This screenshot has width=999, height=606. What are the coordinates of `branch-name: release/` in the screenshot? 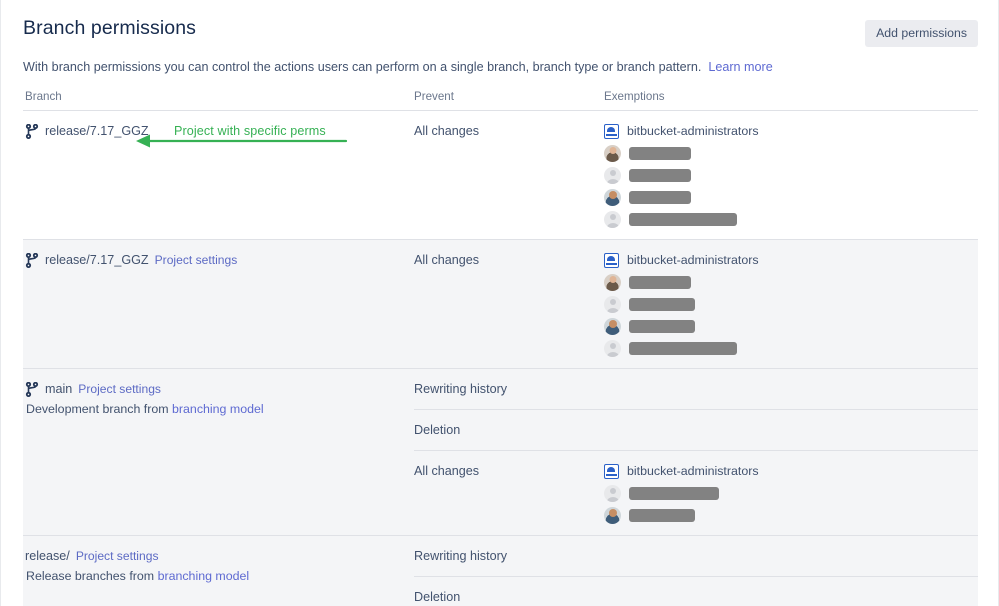 It's located at (47, 556).